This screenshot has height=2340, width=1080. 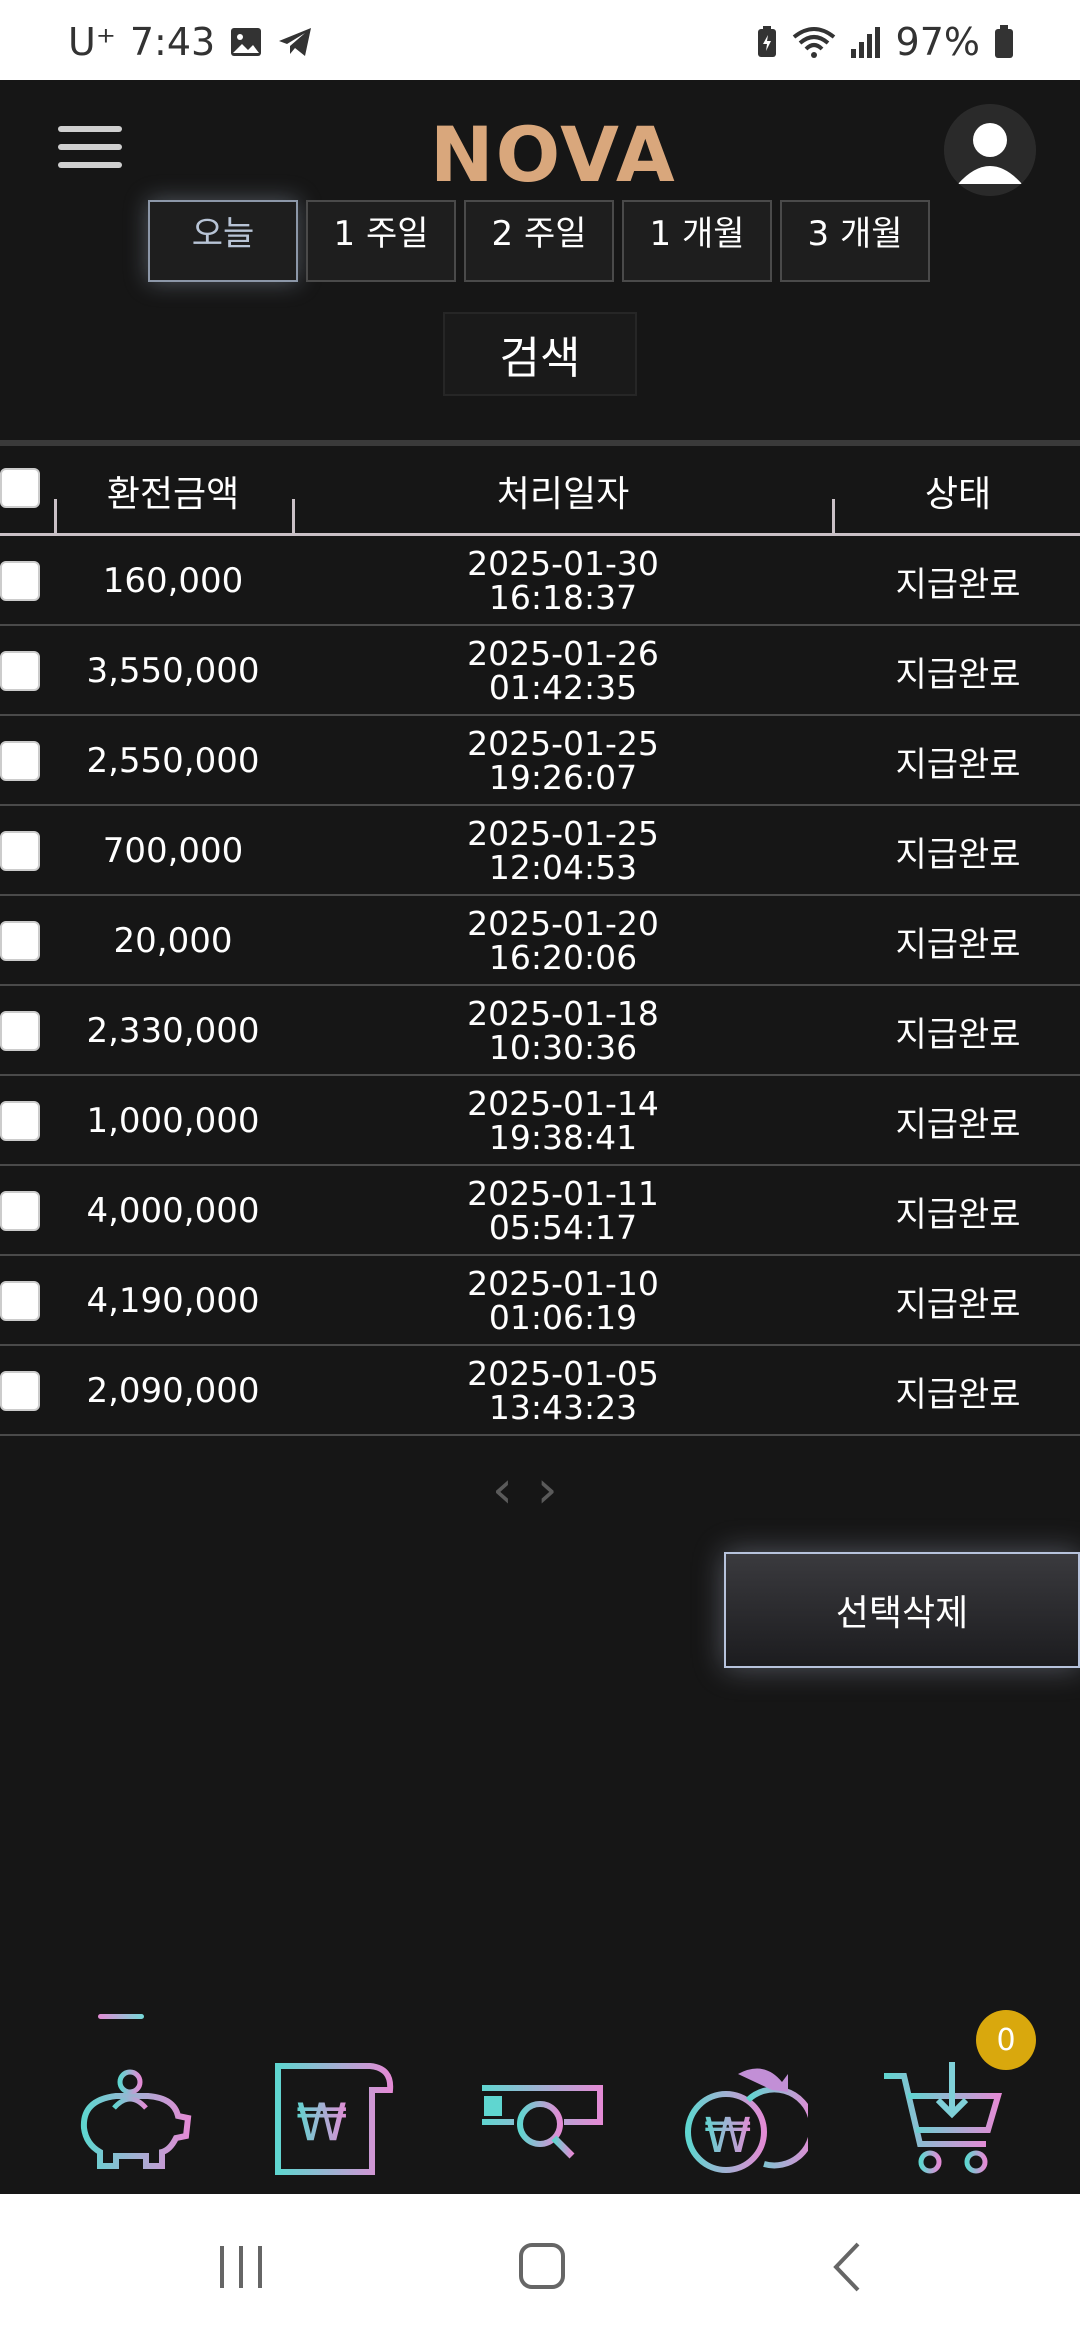 What do you see at coordinates (223, 241) in the screenshot?
I see `period-today-button: 오늘` at bounding box center [223, 241].